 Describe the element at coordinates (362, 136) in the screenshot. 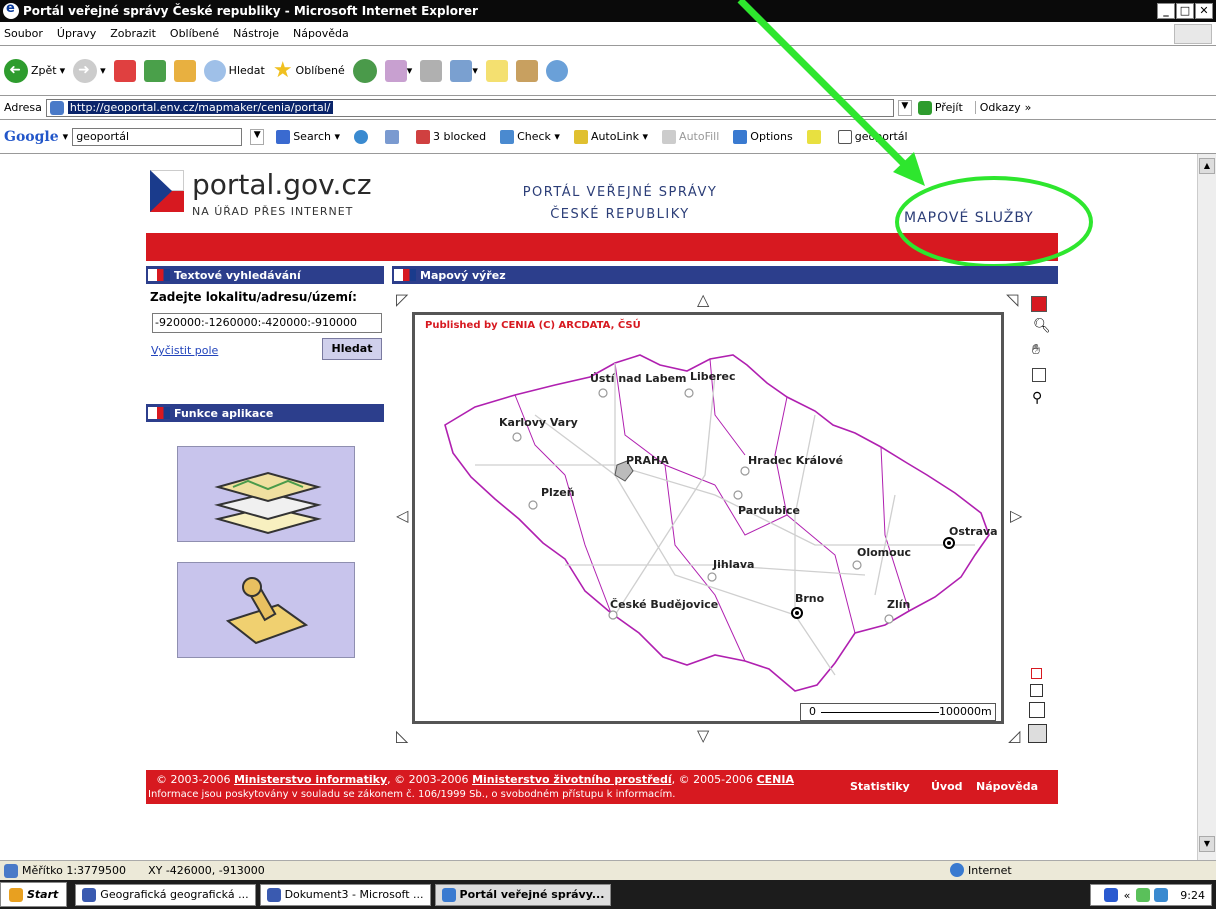

I see `globe-button` at that location.